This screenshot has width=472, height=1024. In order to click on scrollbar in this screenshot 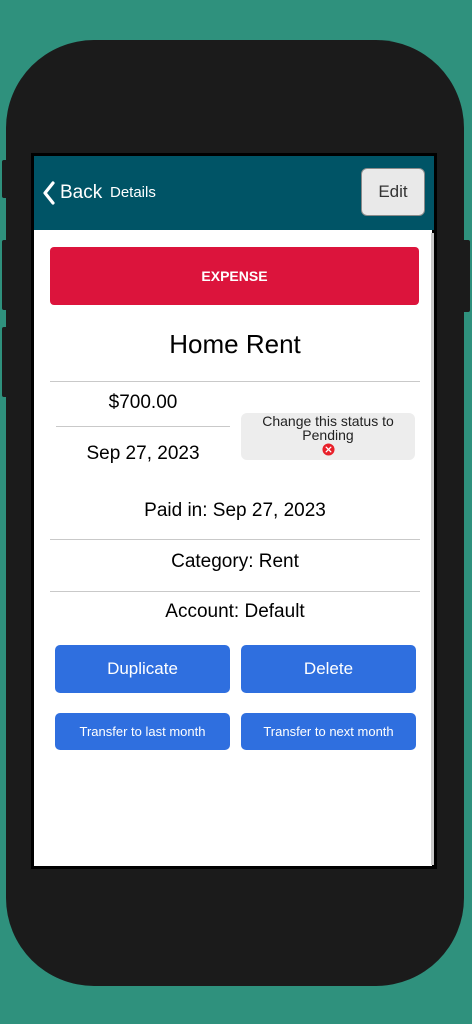, I will do `click(432, 549)`.